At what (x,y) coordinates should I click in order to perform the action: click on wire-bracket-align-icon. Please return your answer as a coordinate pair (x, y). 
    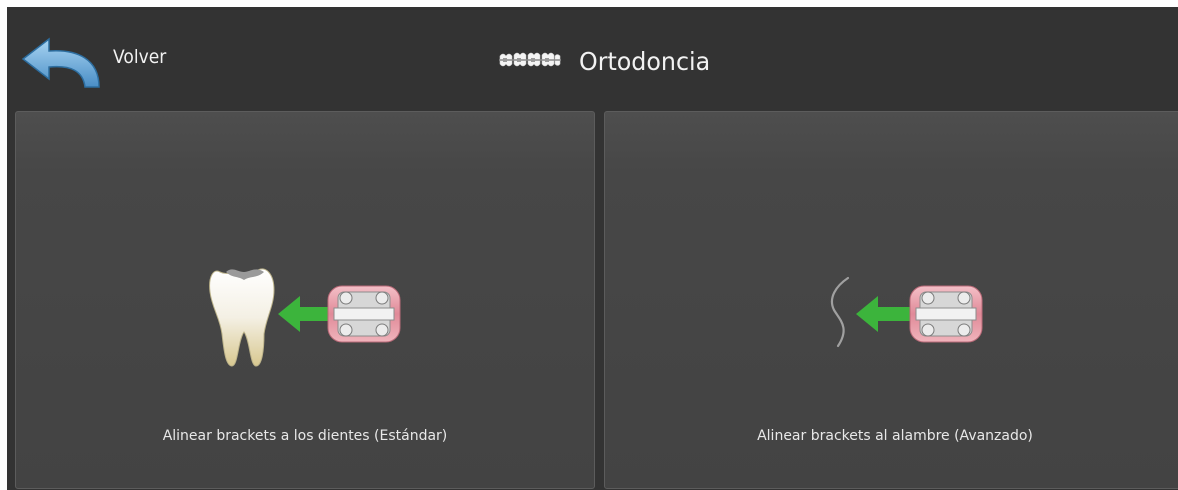
    Looking at the image, I should click on (906, 312).